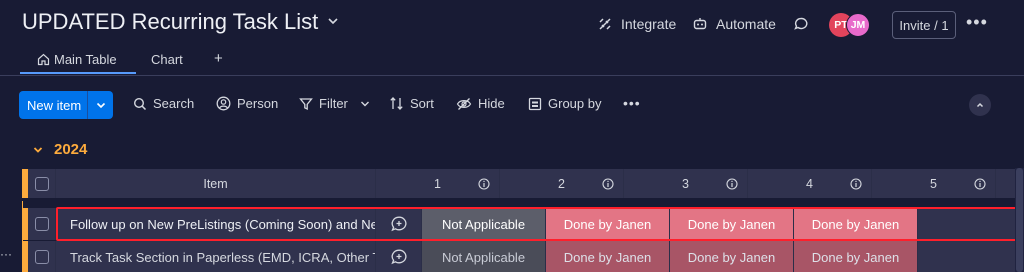  What do you see at coordinates (85, 59) in the screenshot?
I see `tab-main-table-label: Main Table` at bounding box center [85, 59].